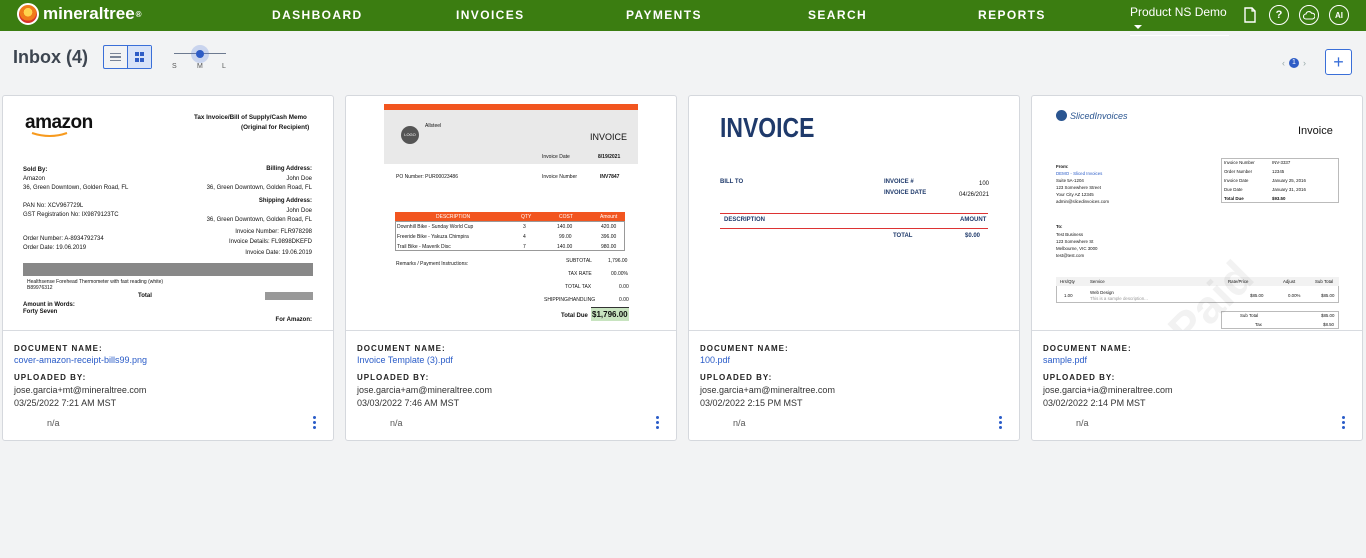 The height and width of the screenshot is (558, 1366). What do you see at coordinates (55, 248) in the screenshot?
I see `order-date: Order Date: 19.06.2019` at bounding box center [55, 248].